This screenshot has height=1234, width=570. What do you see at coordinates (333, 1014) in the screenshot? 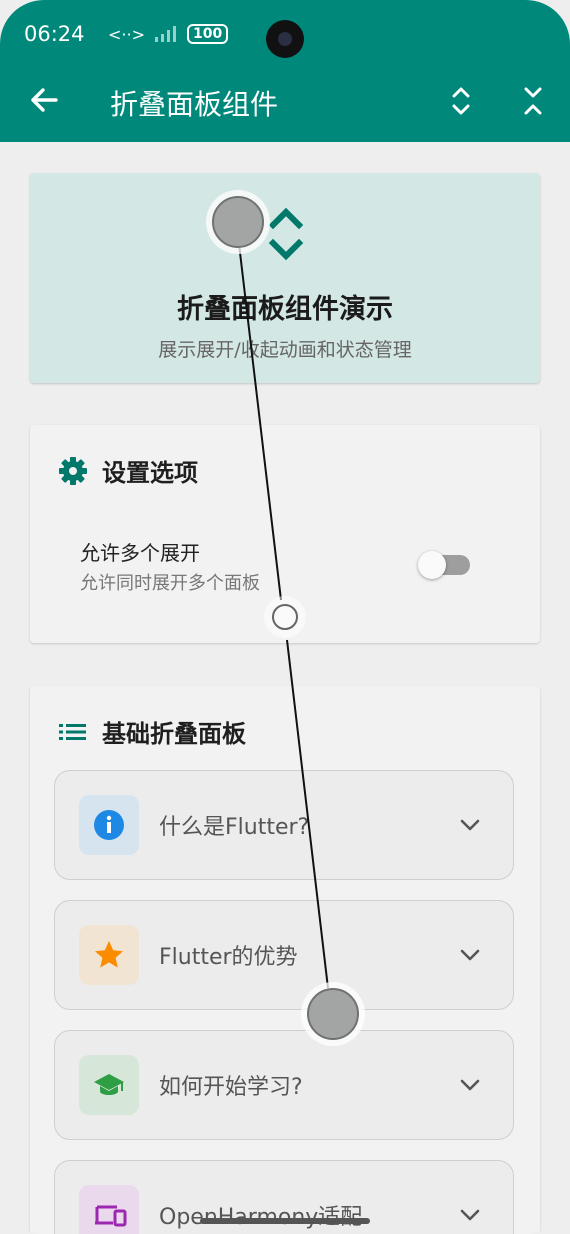
I see `touch-end-indicator` at bounding box center [333, 1014].